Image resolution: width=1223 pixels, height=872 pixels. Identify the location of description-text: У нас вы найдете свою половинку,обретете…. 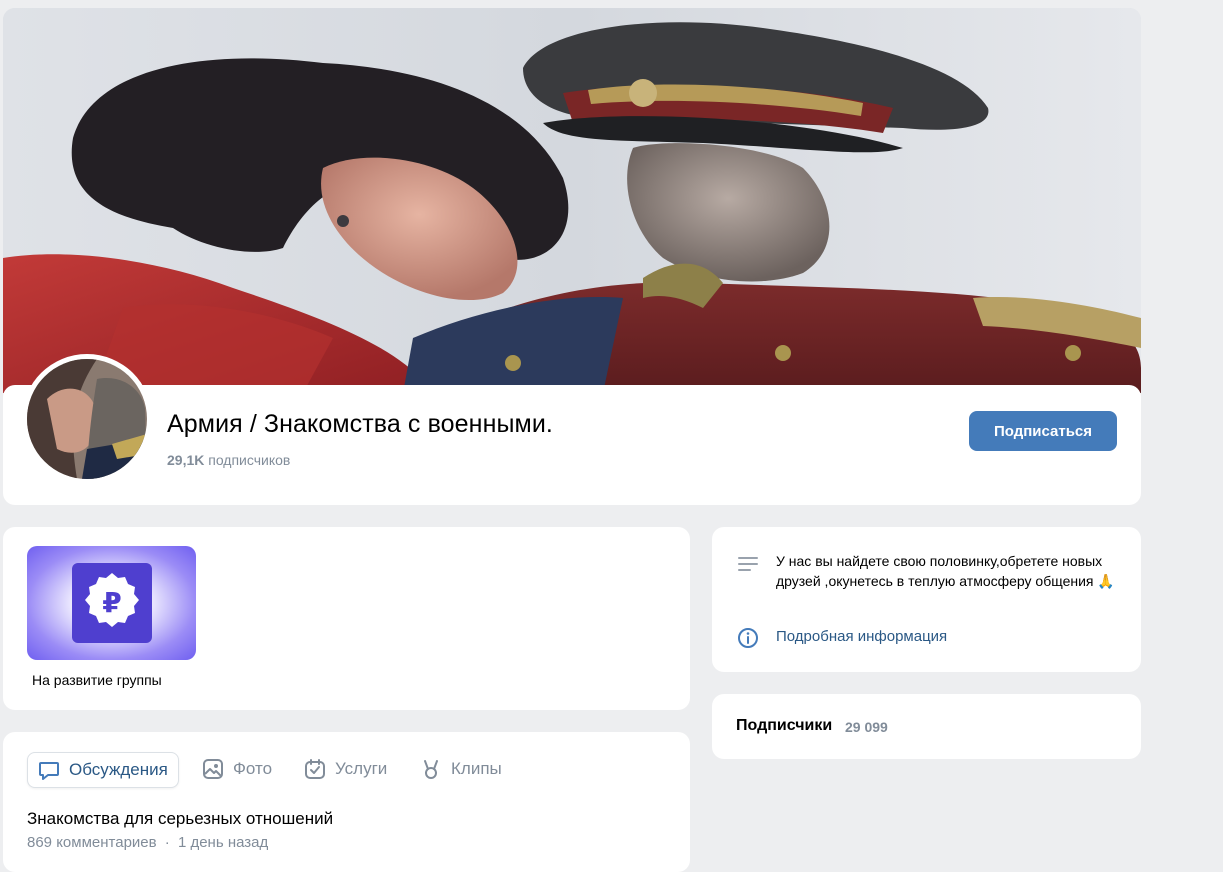
(945, 571).